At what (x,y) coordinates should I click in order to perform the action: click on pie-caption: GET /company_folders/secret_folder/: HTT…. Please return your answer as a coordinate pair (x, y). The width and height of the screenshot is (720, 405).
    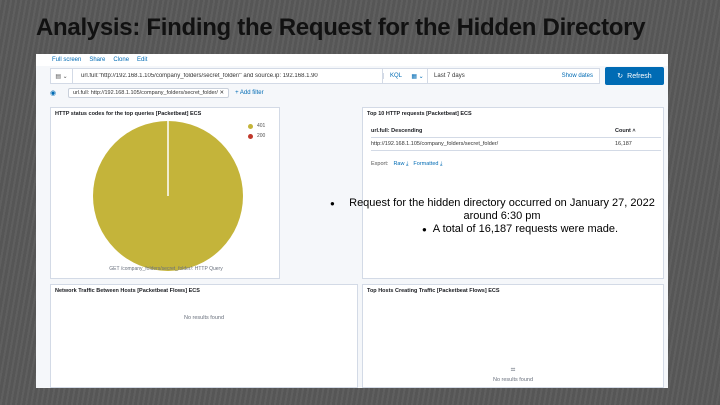
    Looking at the image, I should click on (166, 269).